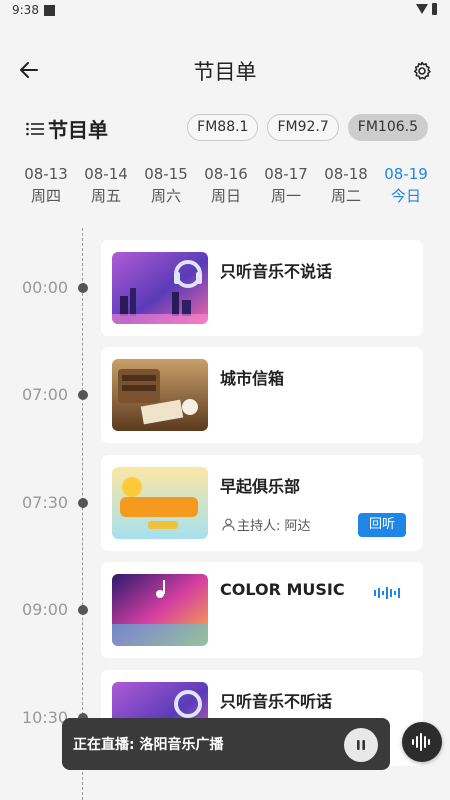 This screenshot has height=800, width=450. What do you see at coordinates (45, 394) in the screenshot?
I see `time-label: 07:00` at bounding box center [45, 394].